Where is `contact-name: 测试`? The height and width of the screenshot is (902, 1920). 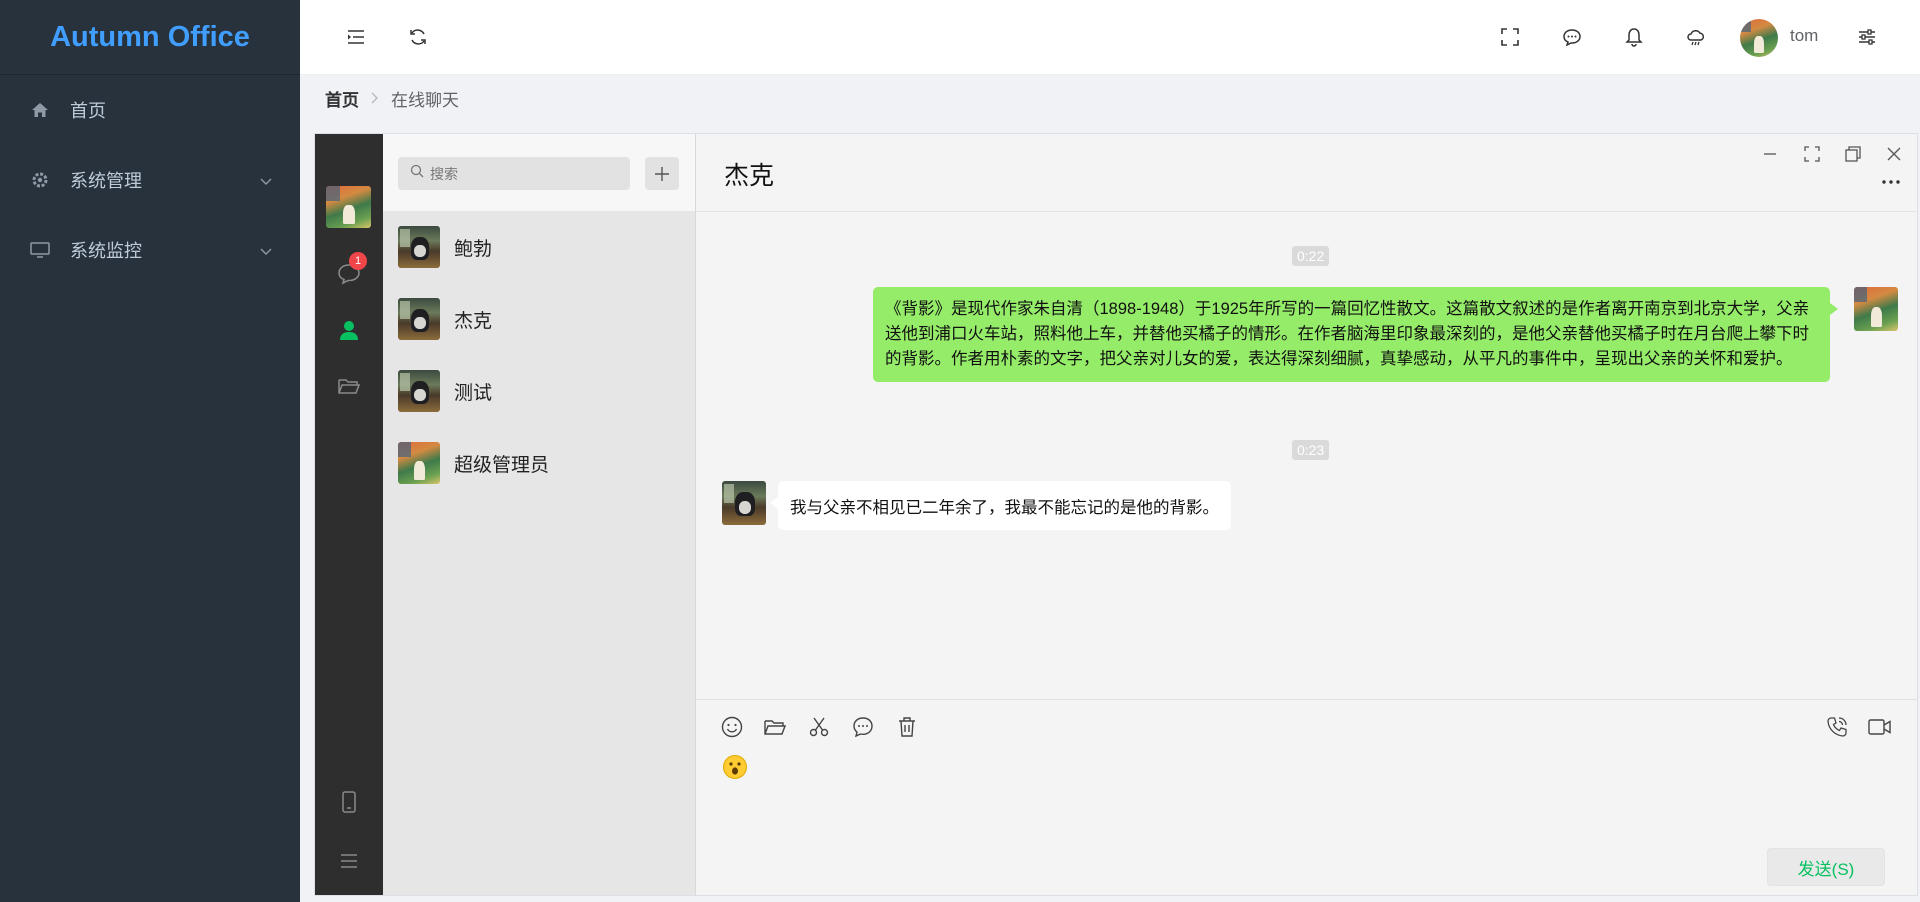 contact-name: 测试 is located at coordinates (473, 393).